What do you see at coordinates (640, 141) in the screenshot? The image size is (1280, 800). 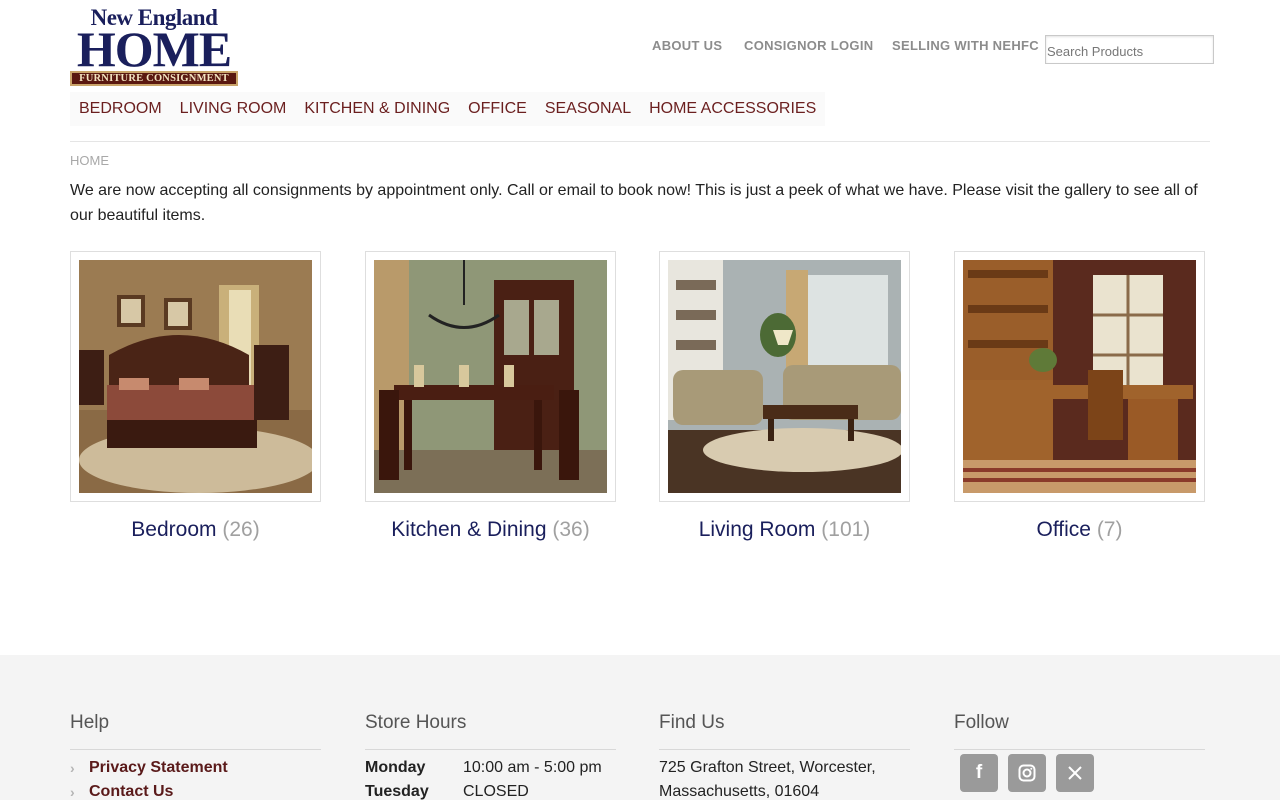 I see `header-divider` at bounding box center [640, 141].